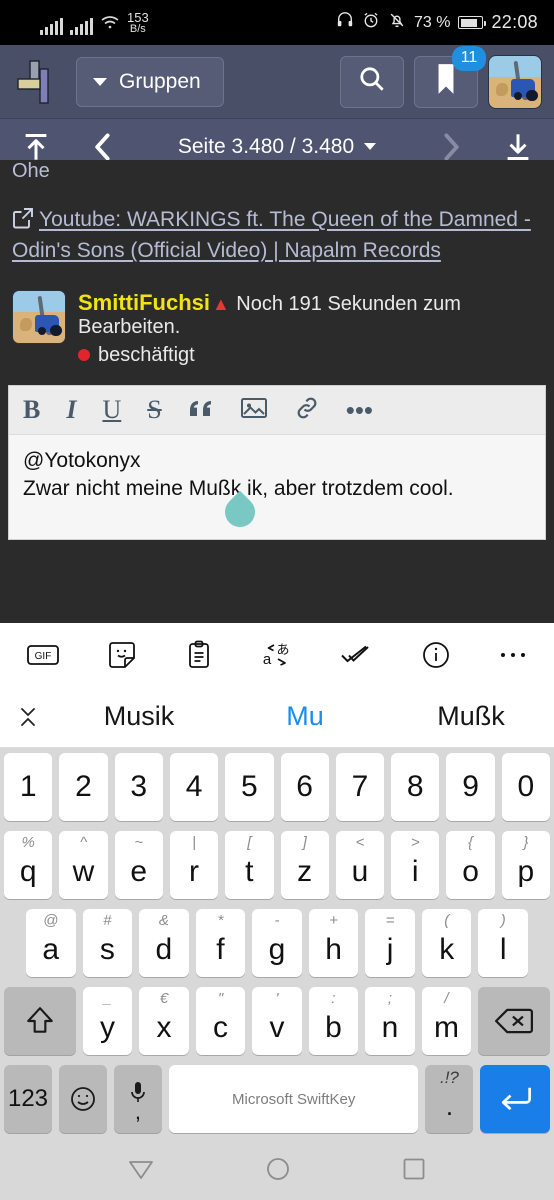 The width and height of the screenshot is (554, 1200). Describe the element at coordinates (451, 147) in the screenshot. I see `next-page-button` at that location.